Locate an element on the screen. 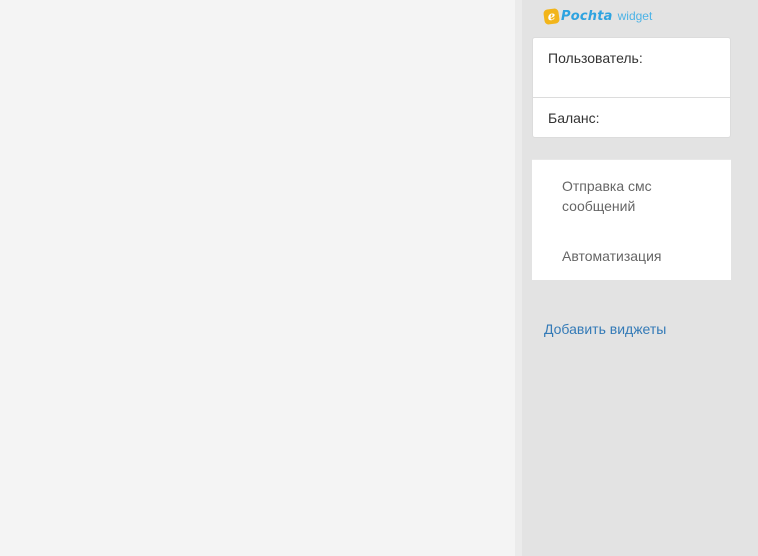 This screenshot has width=758, height=556. logo-suffix: widget is located at coordinates (635, 16).